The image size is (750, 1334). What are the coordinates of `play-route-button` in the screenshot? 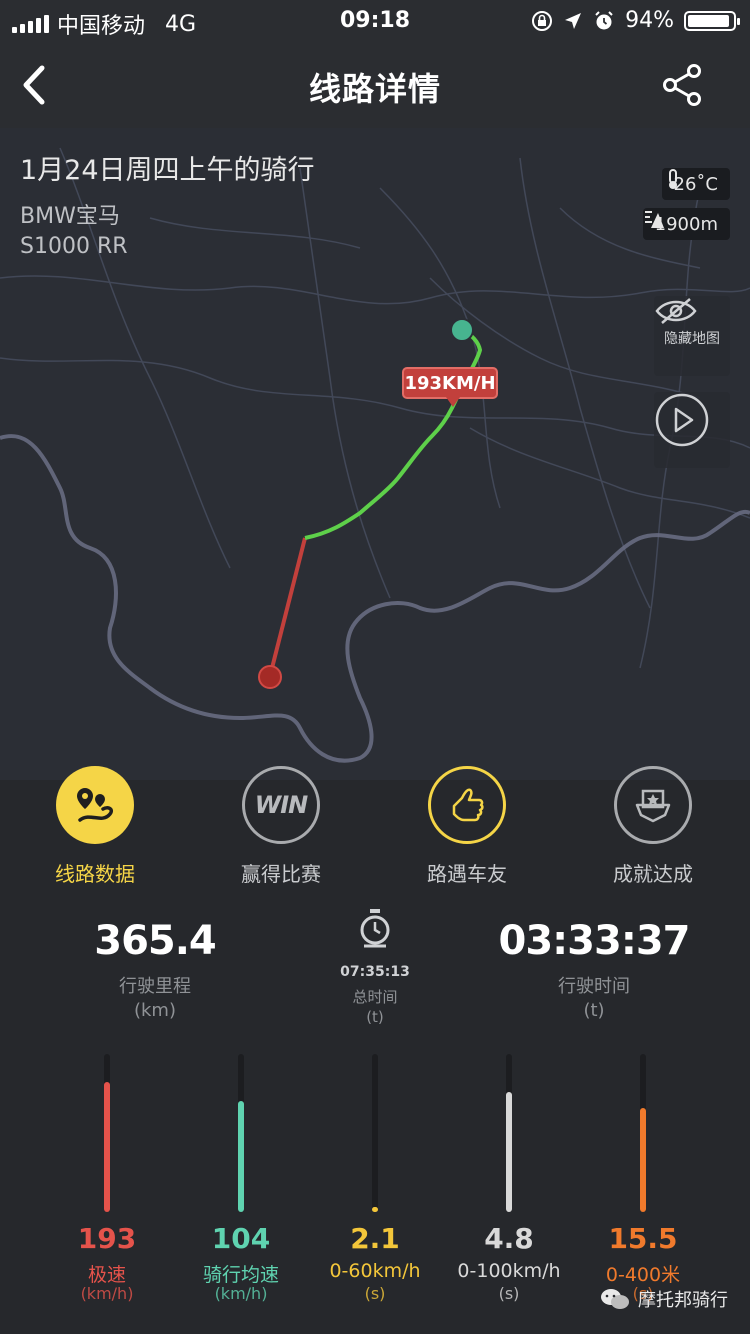 It's located at (692, 430).